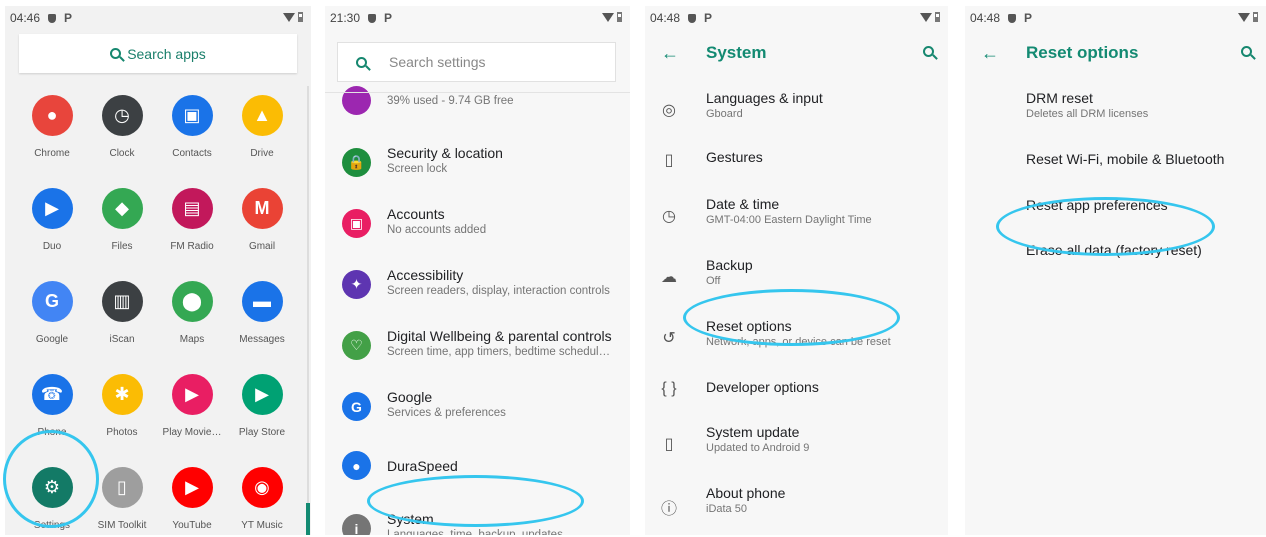 This screenshot has width=1266, height=537. I want to click on status-bar: 21:30 P, so click(477, 18).